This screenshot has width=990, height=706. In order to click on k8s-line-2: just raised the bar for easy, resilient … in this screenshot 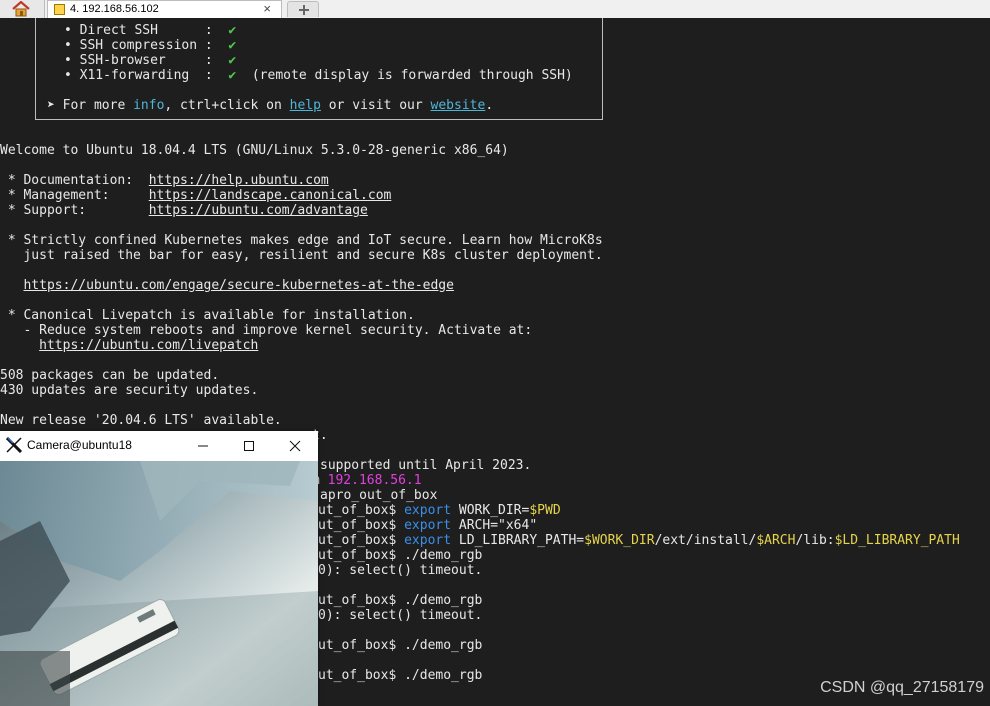, I will do `click(301, 255)`.